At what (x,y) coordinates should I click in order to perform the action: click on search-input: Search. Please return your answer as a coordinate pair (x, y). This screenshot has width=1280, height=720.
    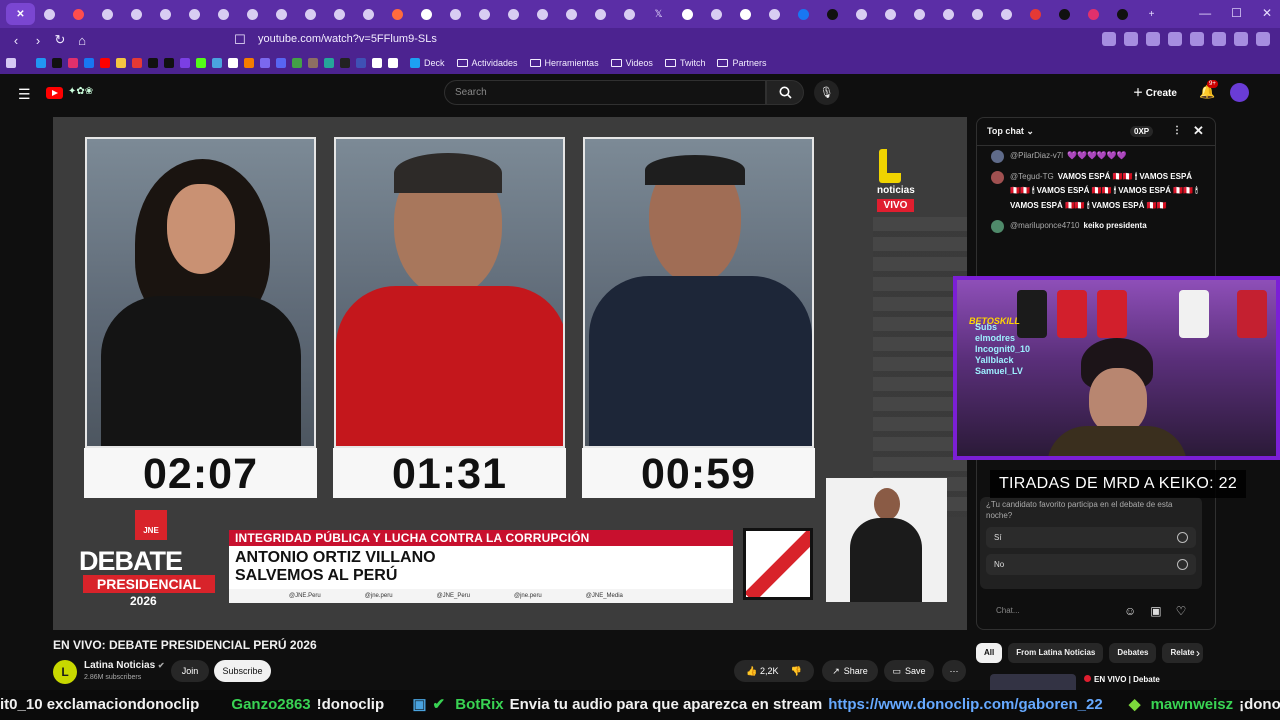
    Looking at the image, I should click on (605, 92).